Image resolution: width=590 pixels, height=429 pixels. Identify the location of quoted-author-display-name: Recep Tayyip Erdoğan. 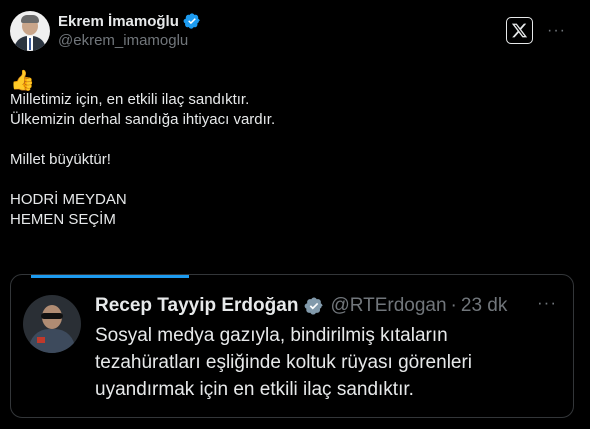
(196, 306).